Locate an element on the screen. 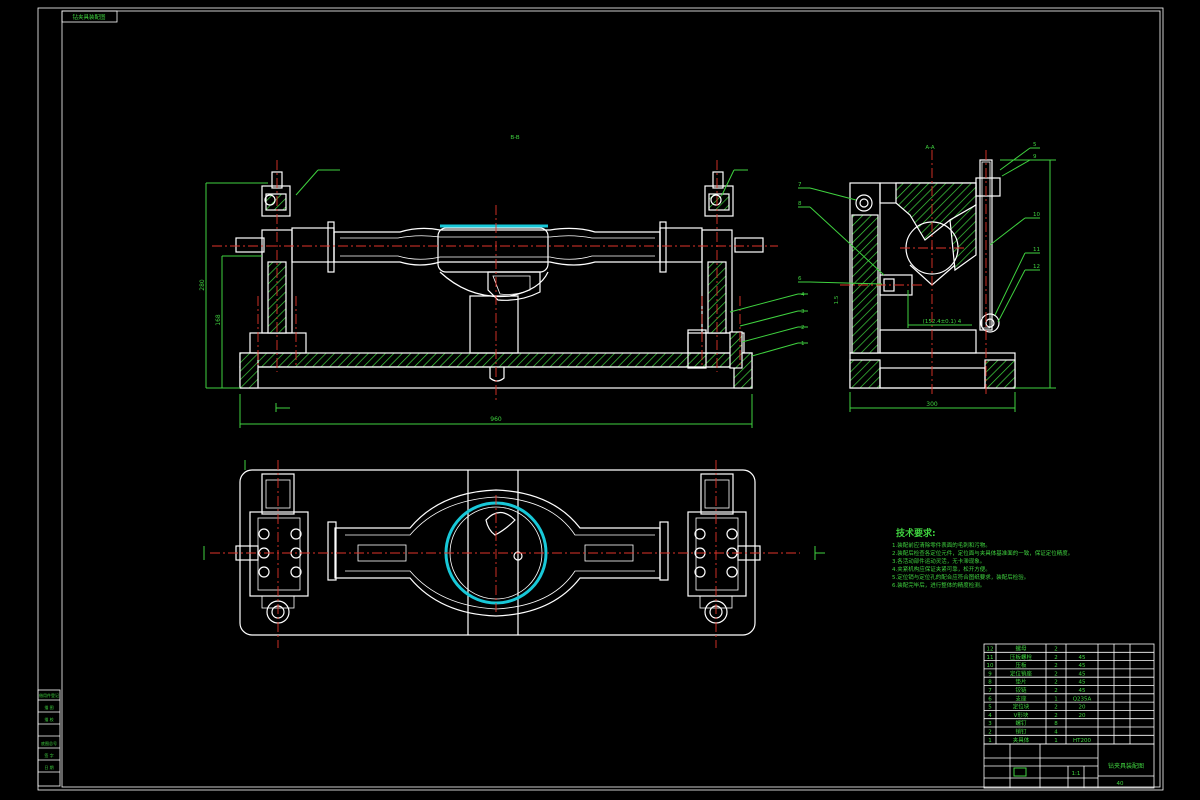 This screenshot has height=800, width=1200. svg-text: 300 is located at coordinates (932, 404).